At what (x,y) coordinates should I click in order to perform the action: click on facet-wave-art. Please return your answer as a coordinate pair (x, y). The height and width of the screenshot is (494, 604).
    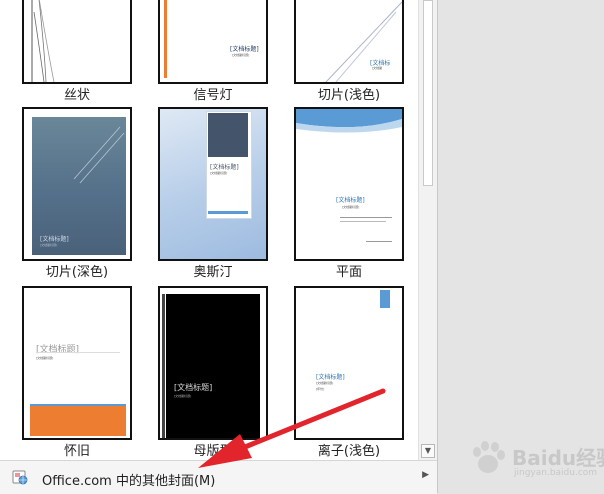
    Looking at the image, I should click on (349, 121).